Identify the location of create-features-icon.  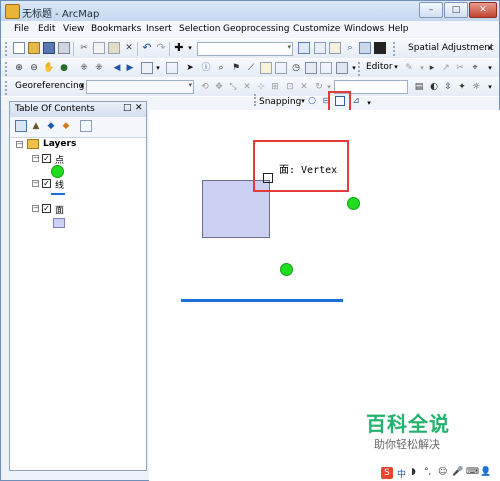
(342, 68).